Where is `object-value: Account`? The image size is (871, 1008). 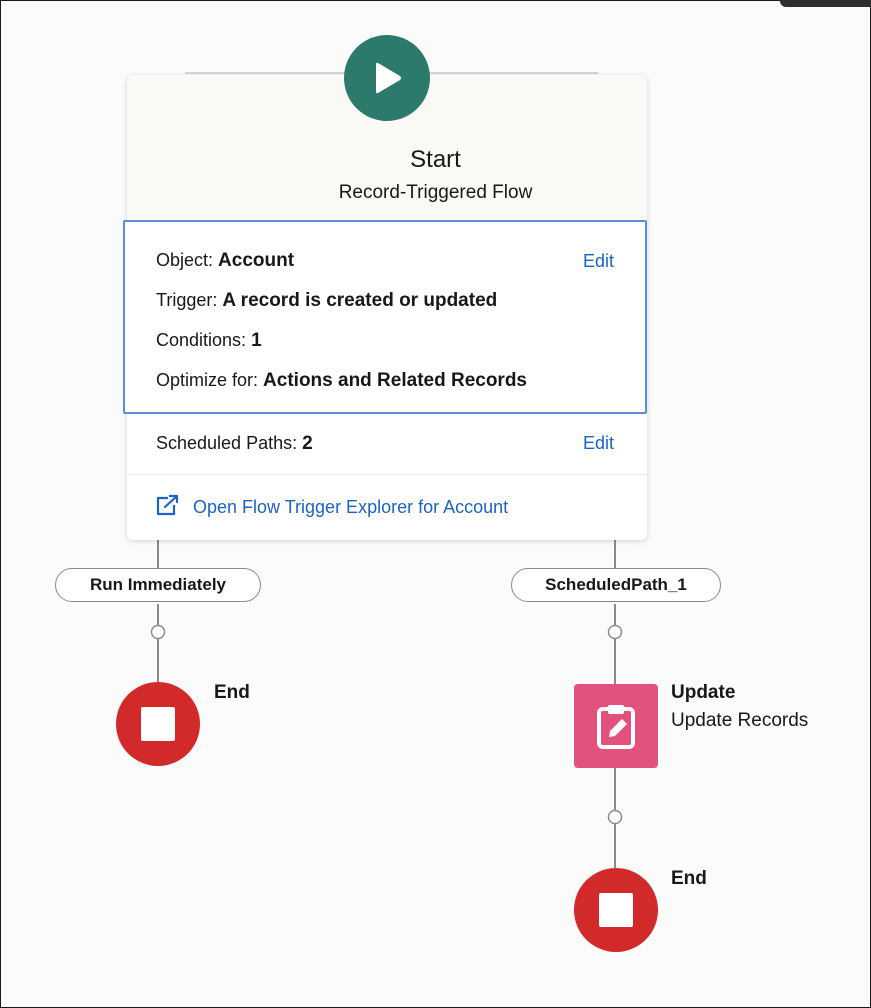
object-value: Account is located at coordinates (256, 260).